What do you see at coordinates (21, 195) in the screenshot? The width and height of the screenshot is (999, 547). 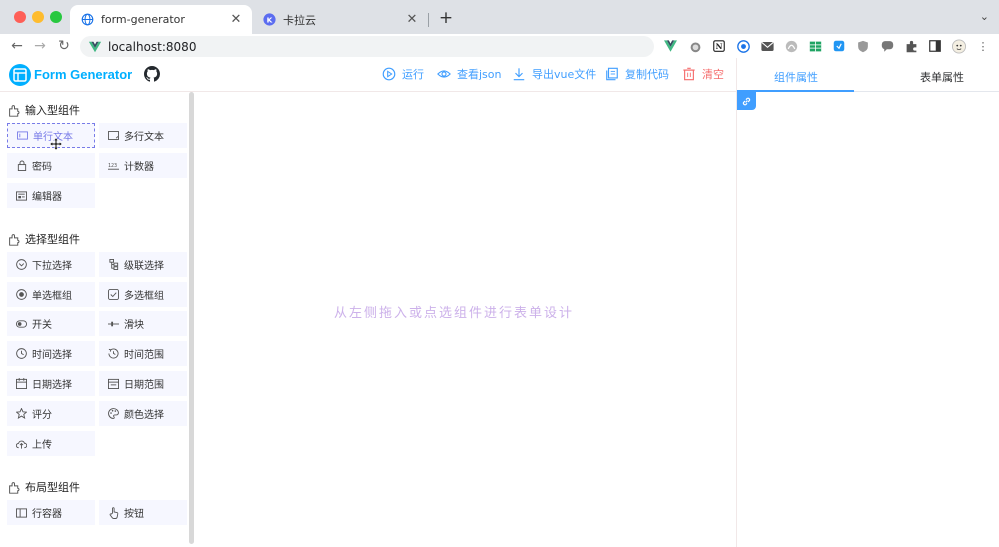 I see `editor-icon` at bounding box center [21, 195].